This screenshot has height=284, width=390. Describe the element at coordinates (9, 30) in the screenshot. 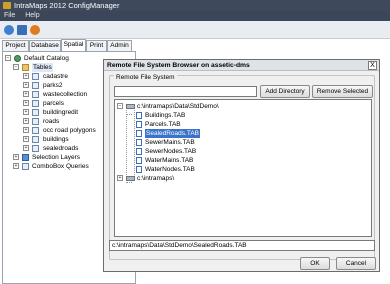

I see `info-icon` at that location.